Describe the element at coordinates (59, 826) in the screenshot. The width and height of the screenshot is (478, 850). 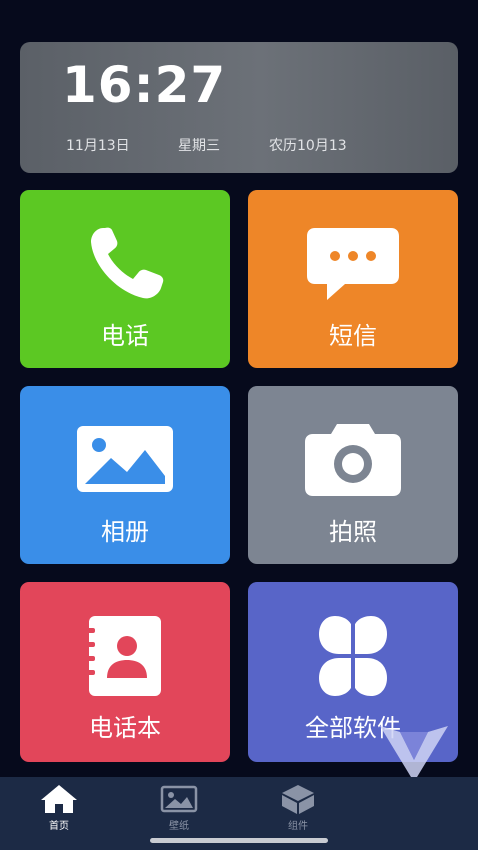
I see `nav-label: 首页` at that location.